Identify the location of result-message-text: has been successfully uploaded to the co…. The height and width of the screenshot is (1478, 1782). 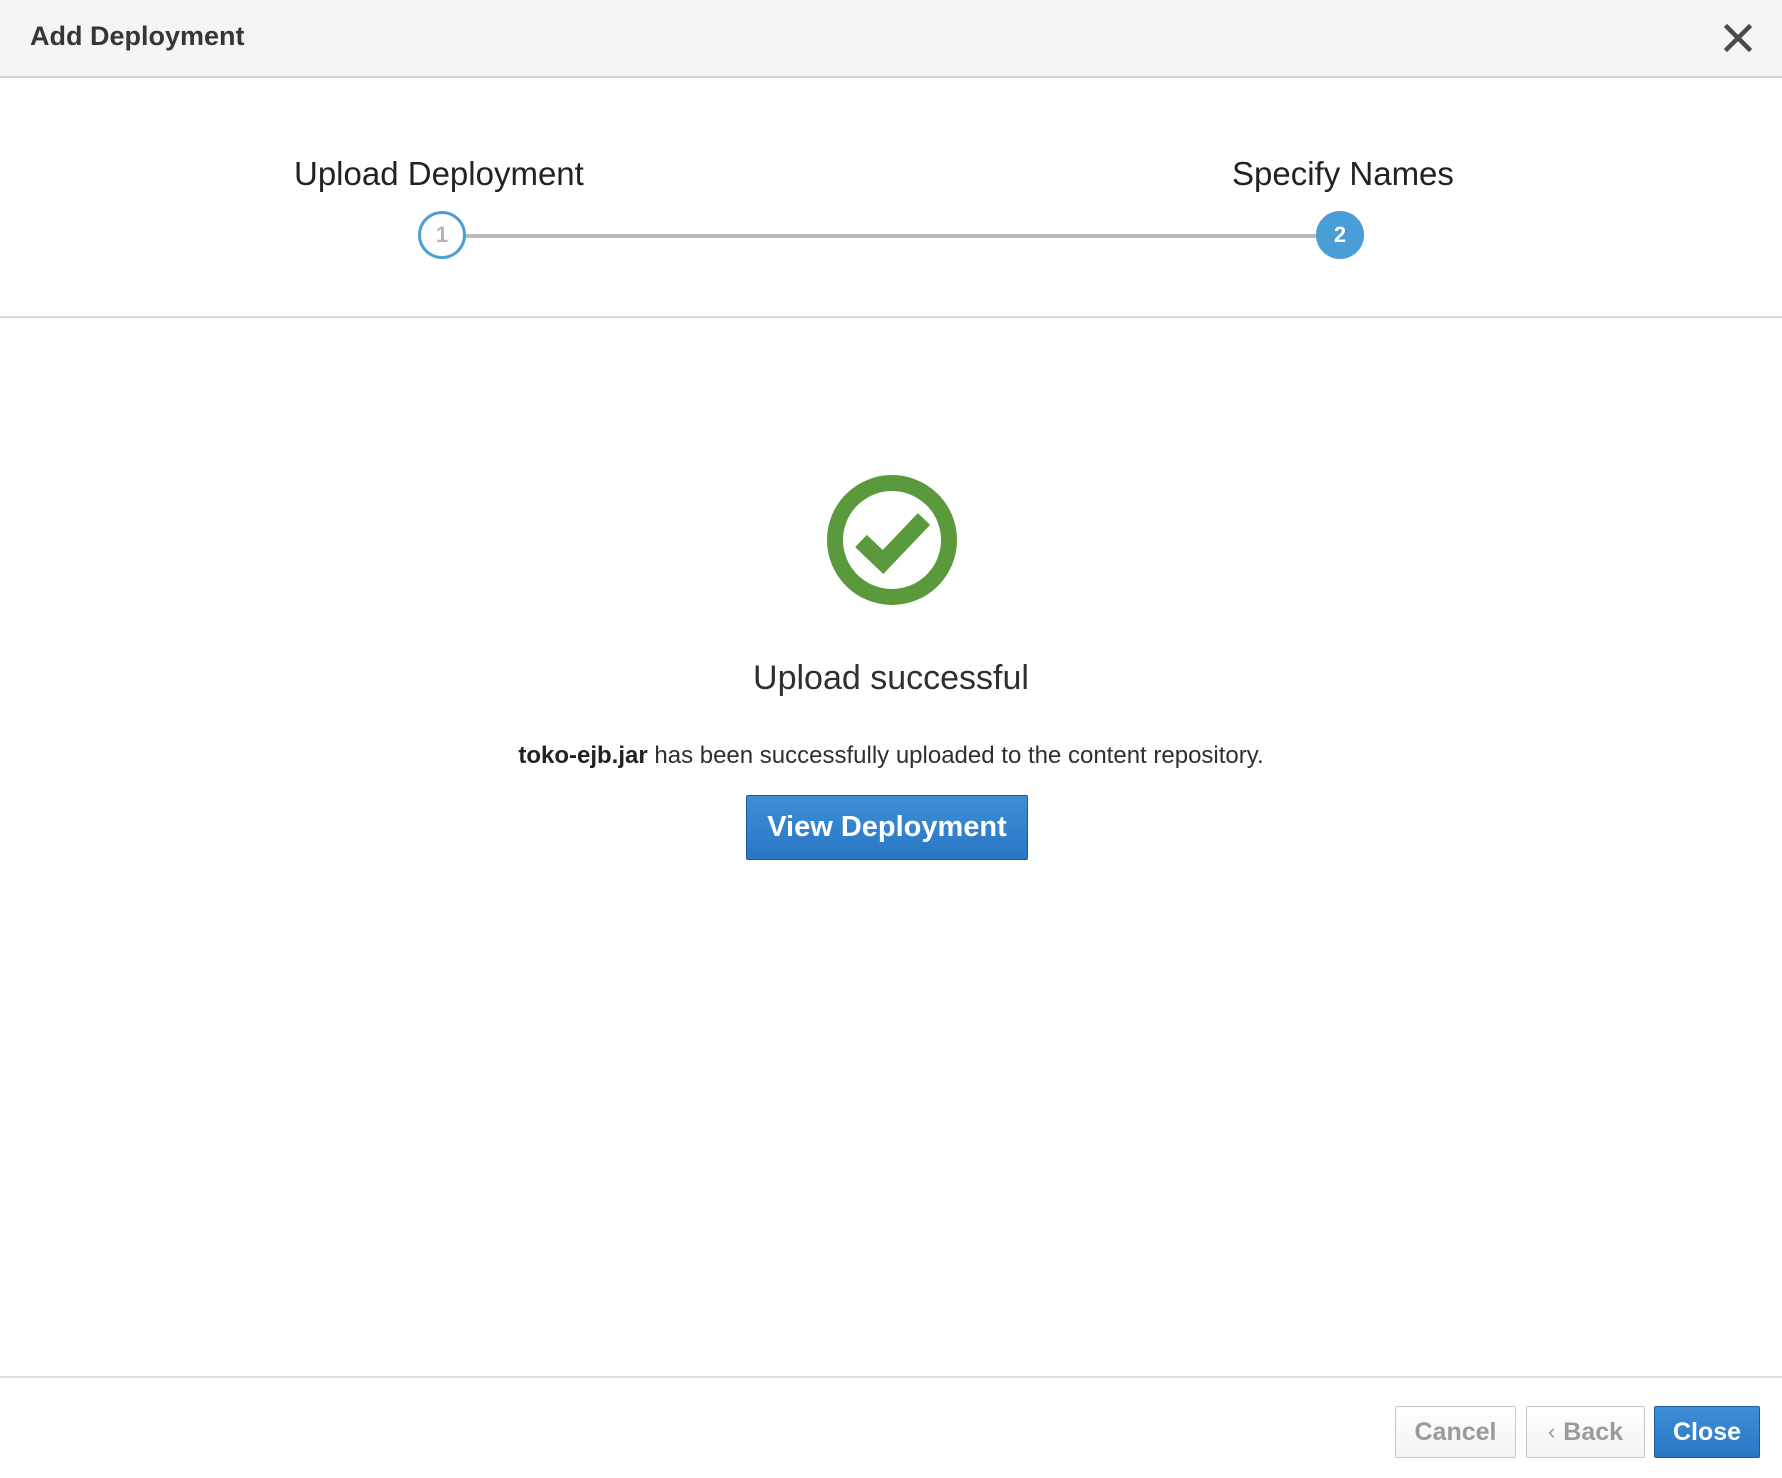
(955, 755).